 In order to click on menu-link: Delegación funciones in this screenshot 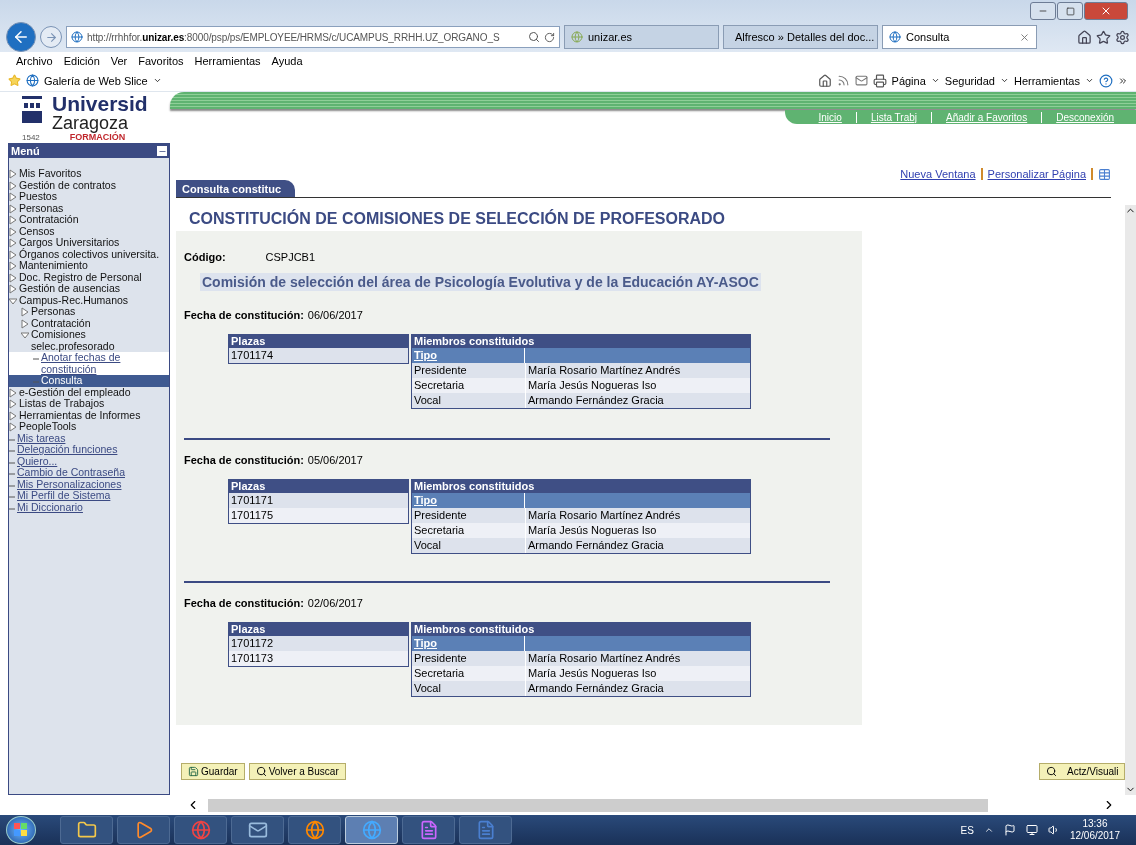, I will do `click(89, 450)`.